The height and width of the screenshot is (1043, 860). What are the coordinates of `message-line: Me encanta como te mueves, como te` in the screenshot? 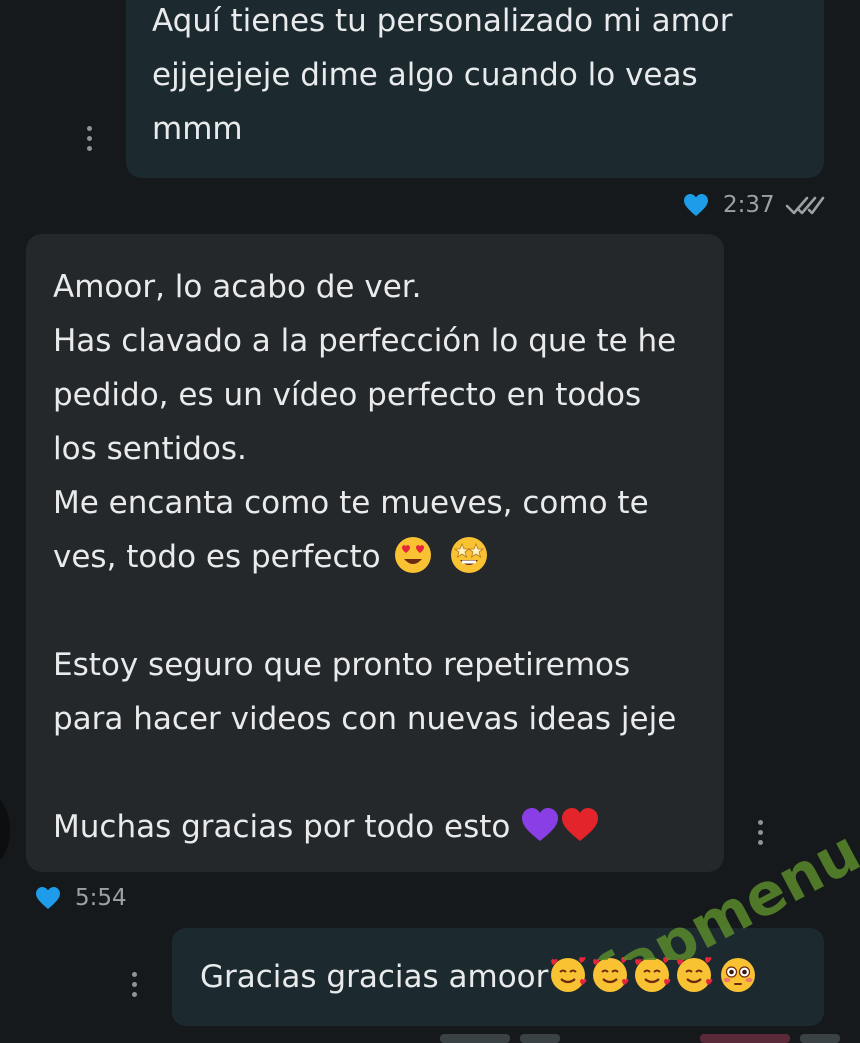 It's located at (351, 503).